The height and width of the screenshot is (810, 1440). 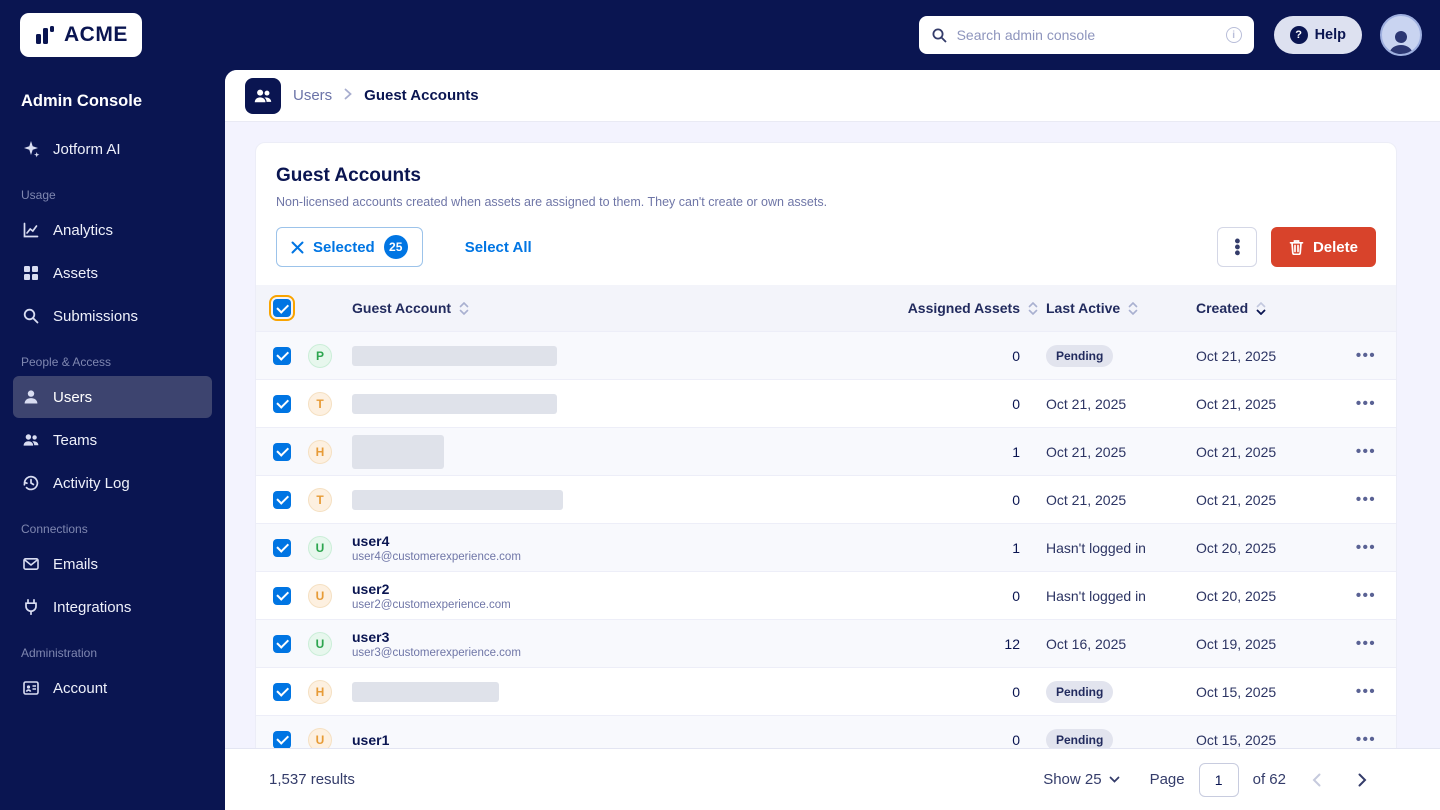 I want to click on guest-name: user2, so click(x=371, y=588).